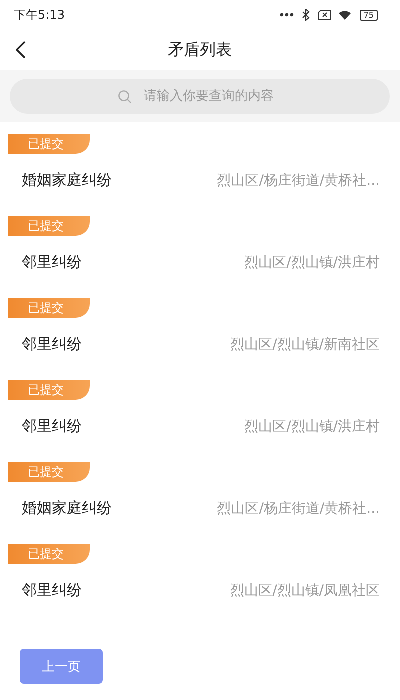  I want to click on item-location: 烈山区/烈山镇/凤凰社区, so click(305, 591).